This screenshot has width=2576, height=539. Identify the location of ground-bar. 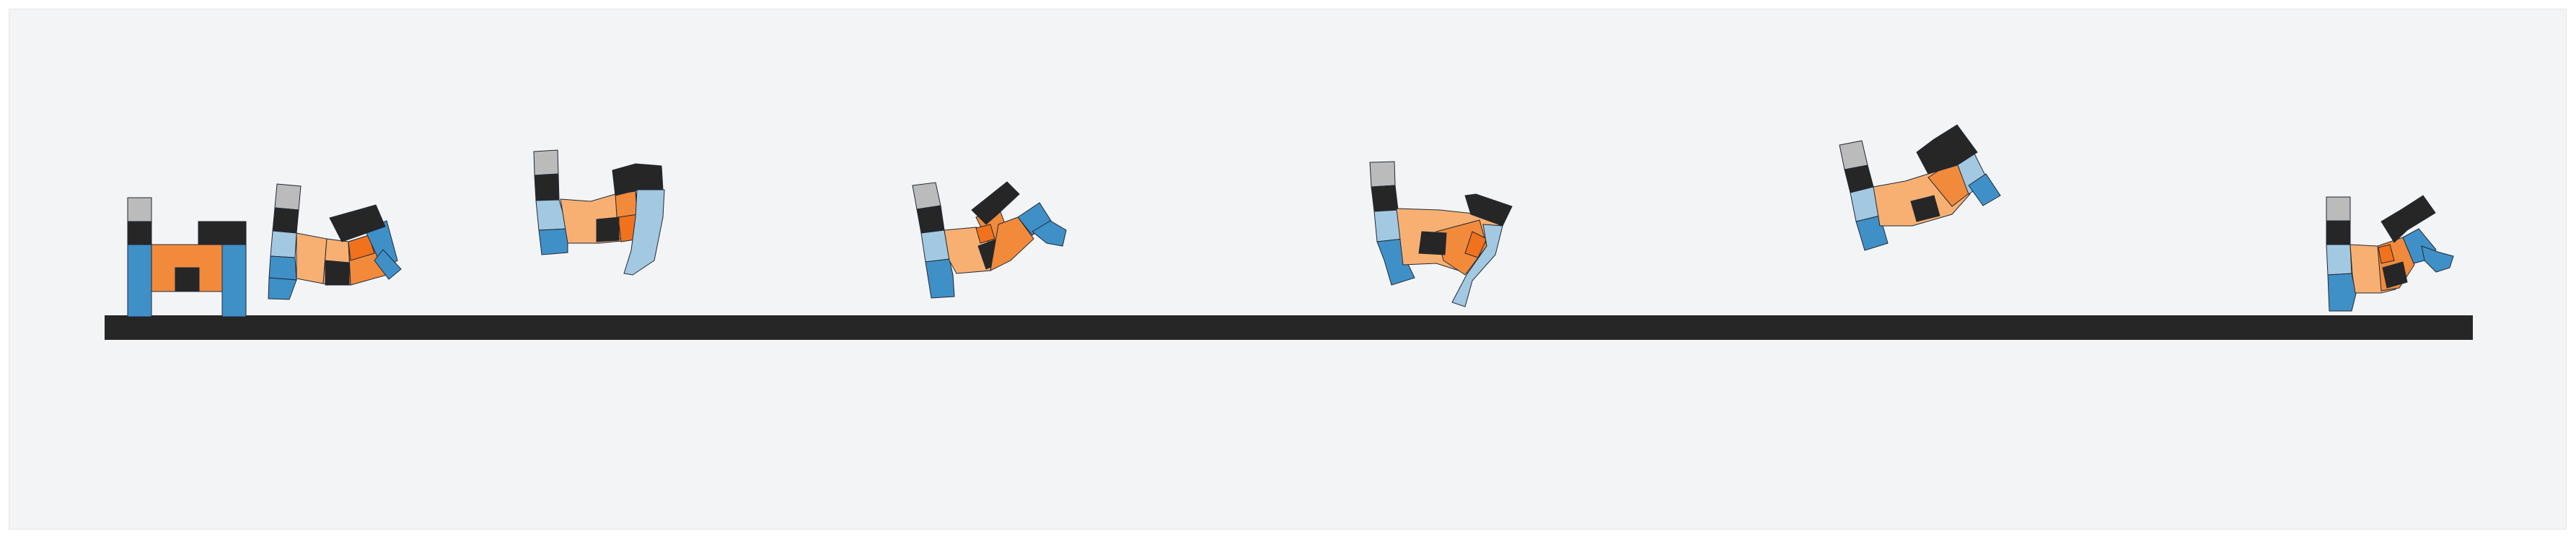
(1289, 327).